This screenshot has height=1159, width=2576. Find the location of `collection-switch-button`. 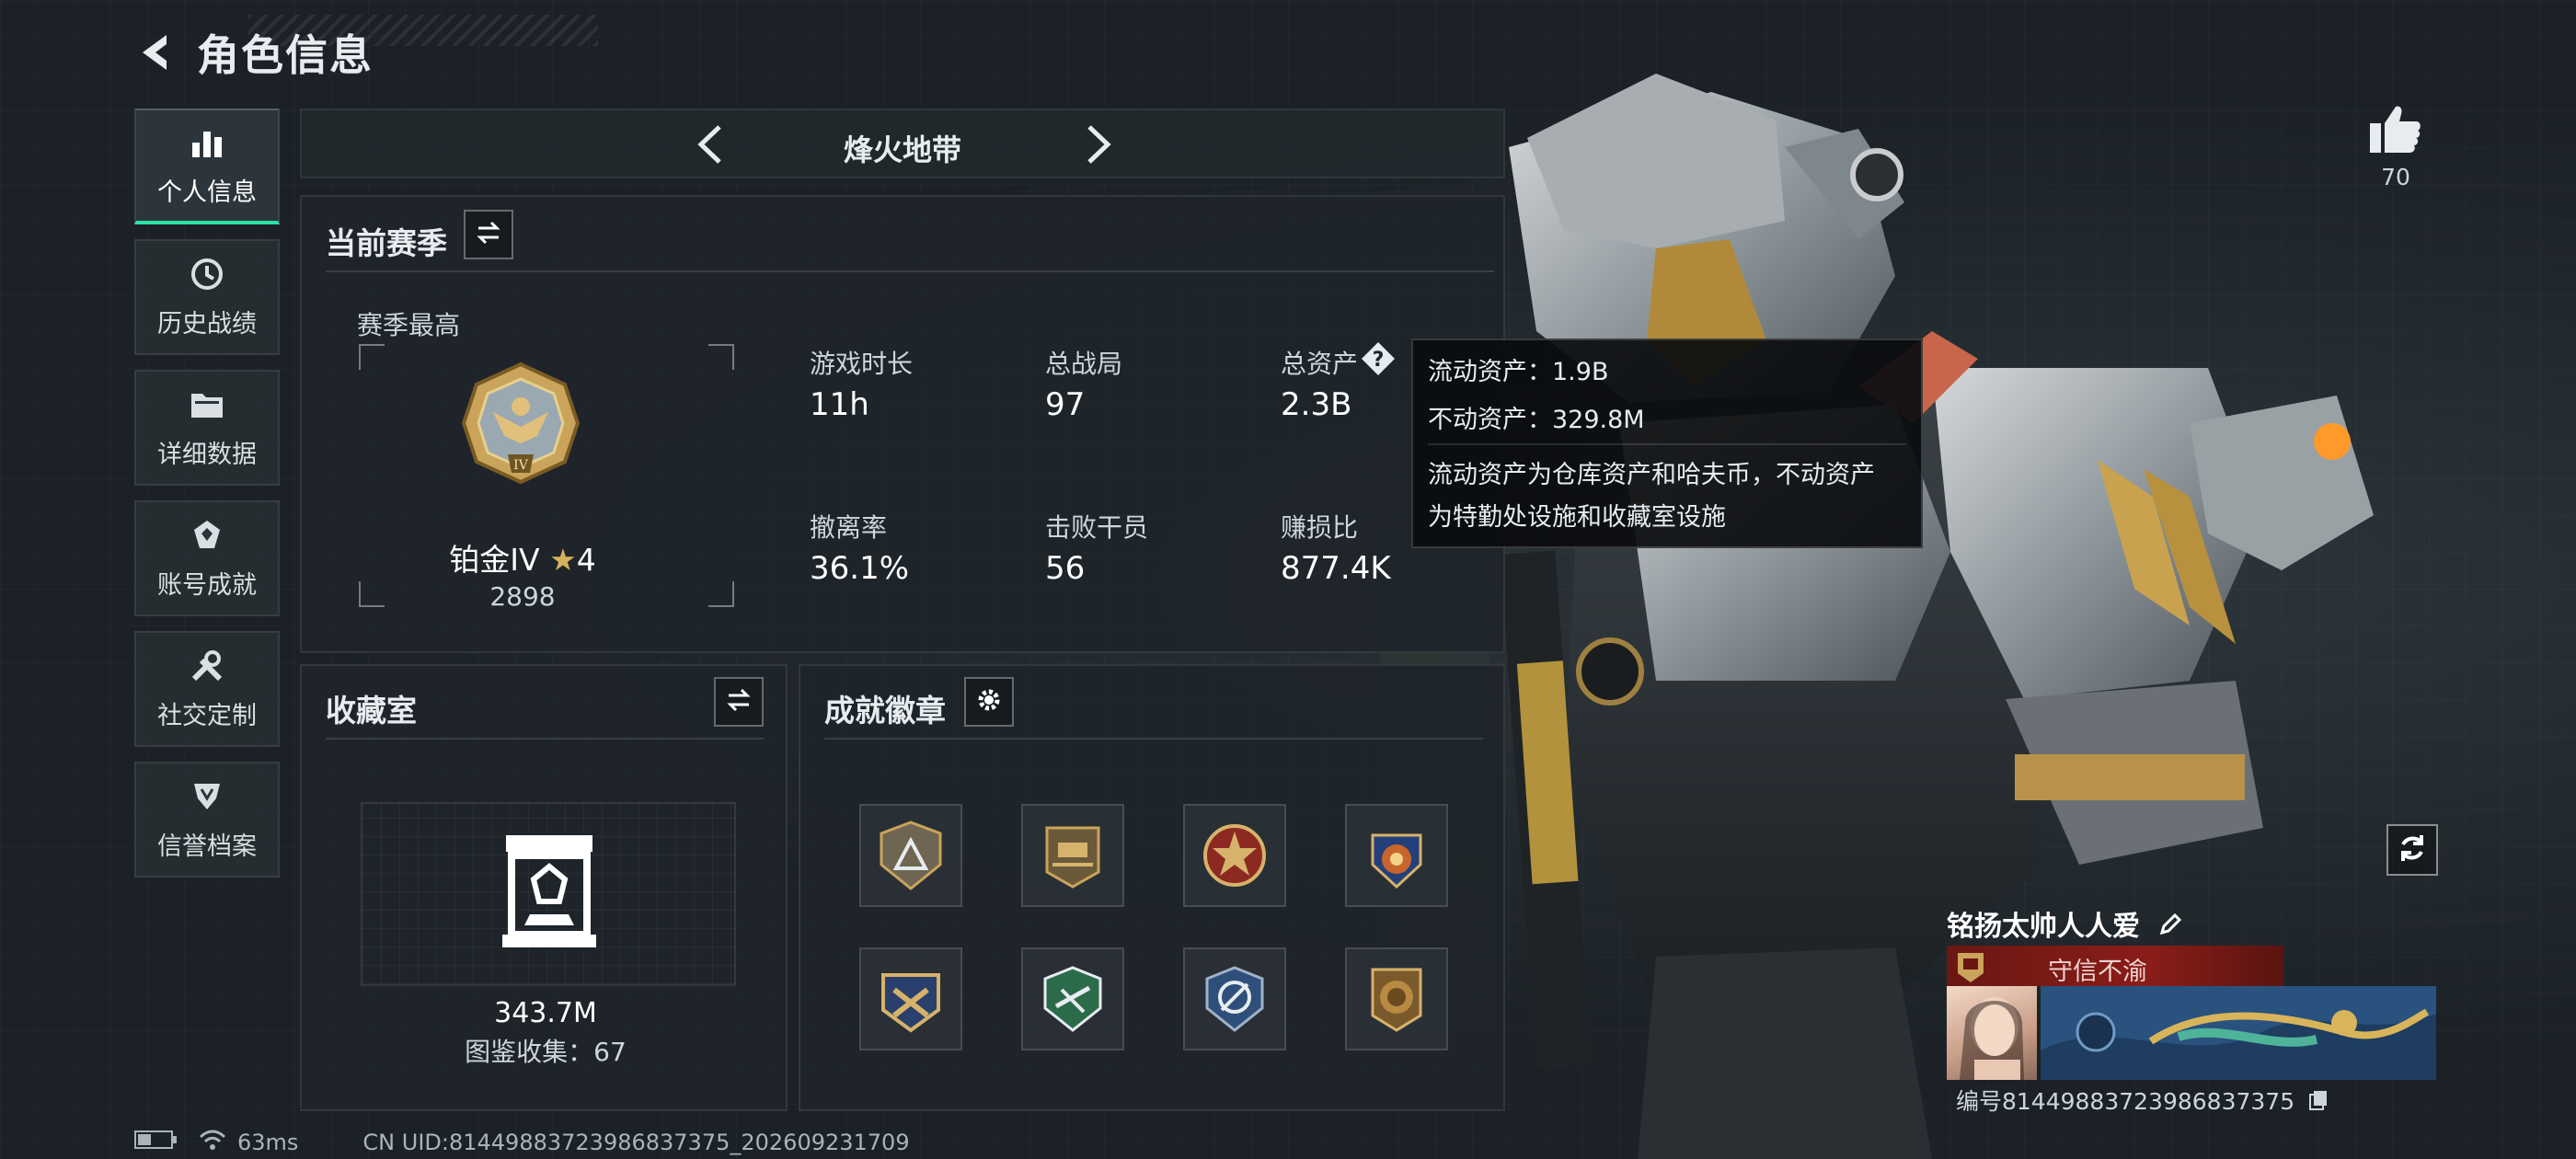

collection-switch-button is located at coordinates (739, 702).